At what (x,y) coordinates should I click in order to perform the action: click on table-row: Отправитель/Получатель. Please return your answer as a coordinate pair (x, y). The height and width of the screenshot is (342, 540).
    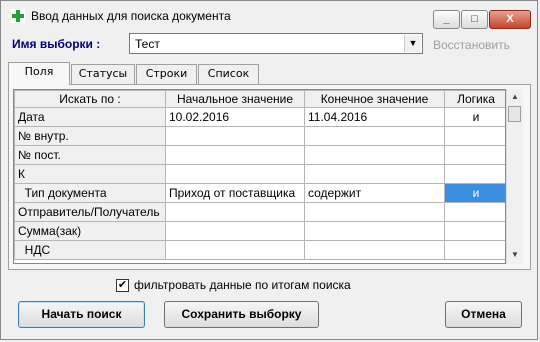
    Looking at the image, I should click on (259, 212).